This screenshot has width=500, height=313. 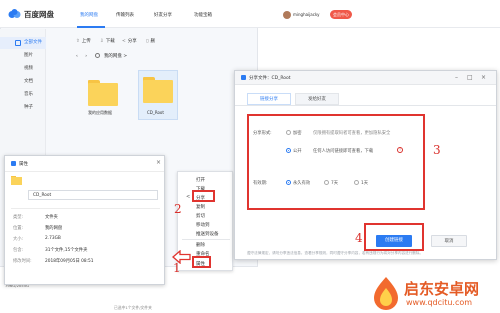 I want to click on tab-friend-share: 好友分享, so click(x=163, y=15).